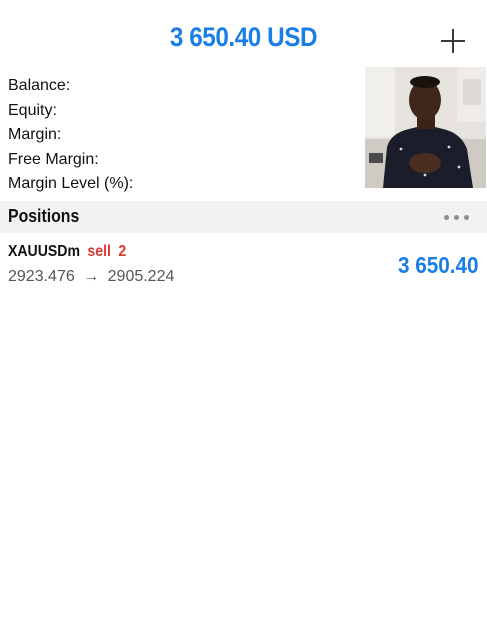 The image size is (487, 625). What do you see at coordinates (32, 110) in the screenshot?
I see `equity-label: Equity:` at bounding box center [32, 110].